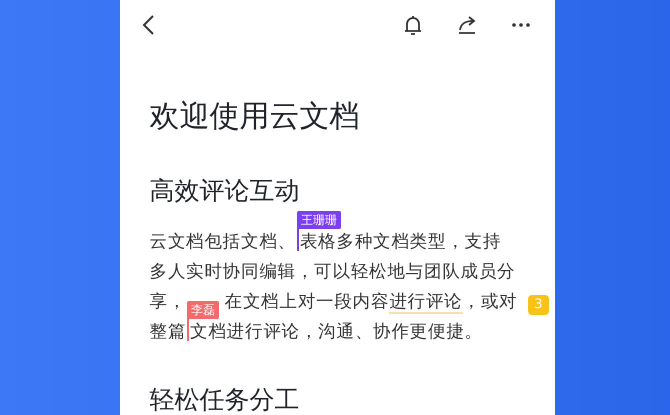  I want to click on section-heading: 高效评论互动, so click(225, 190).